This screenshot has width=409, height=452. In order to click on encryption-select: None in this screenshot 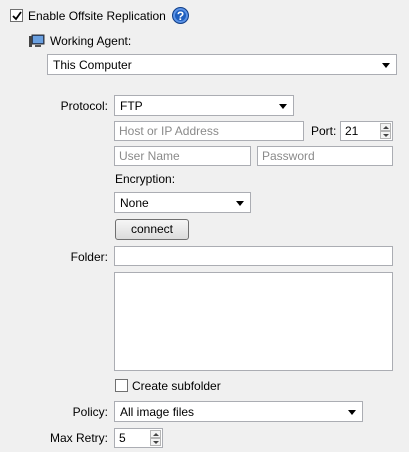, I will do `click(182, 202)`.